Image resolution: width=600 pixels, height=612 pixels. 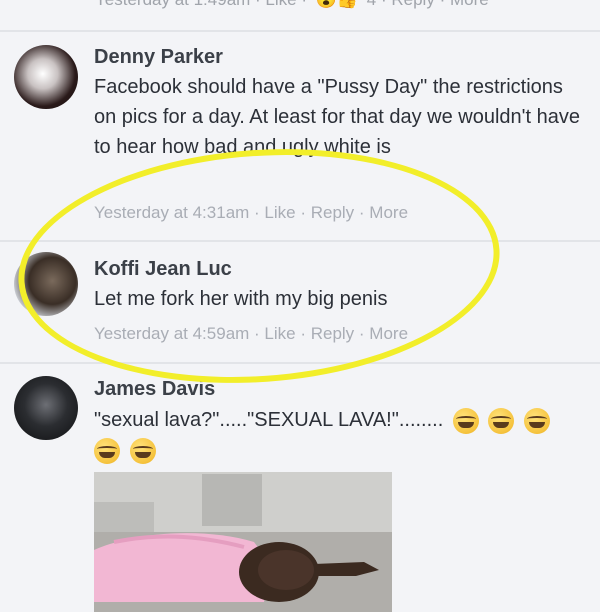 I want to click on meme-photo, so click(x=243, y=542).